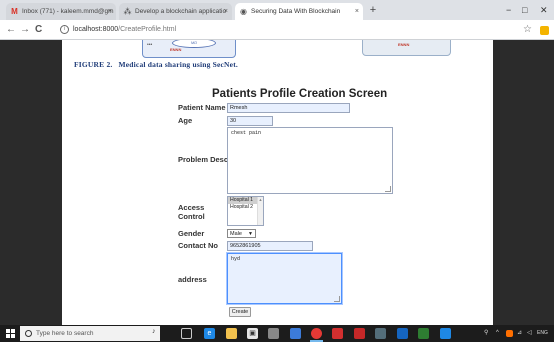  Describe the element at coordinates (236, 259) in the screenshot. I see `address-value: hyd` at that location.